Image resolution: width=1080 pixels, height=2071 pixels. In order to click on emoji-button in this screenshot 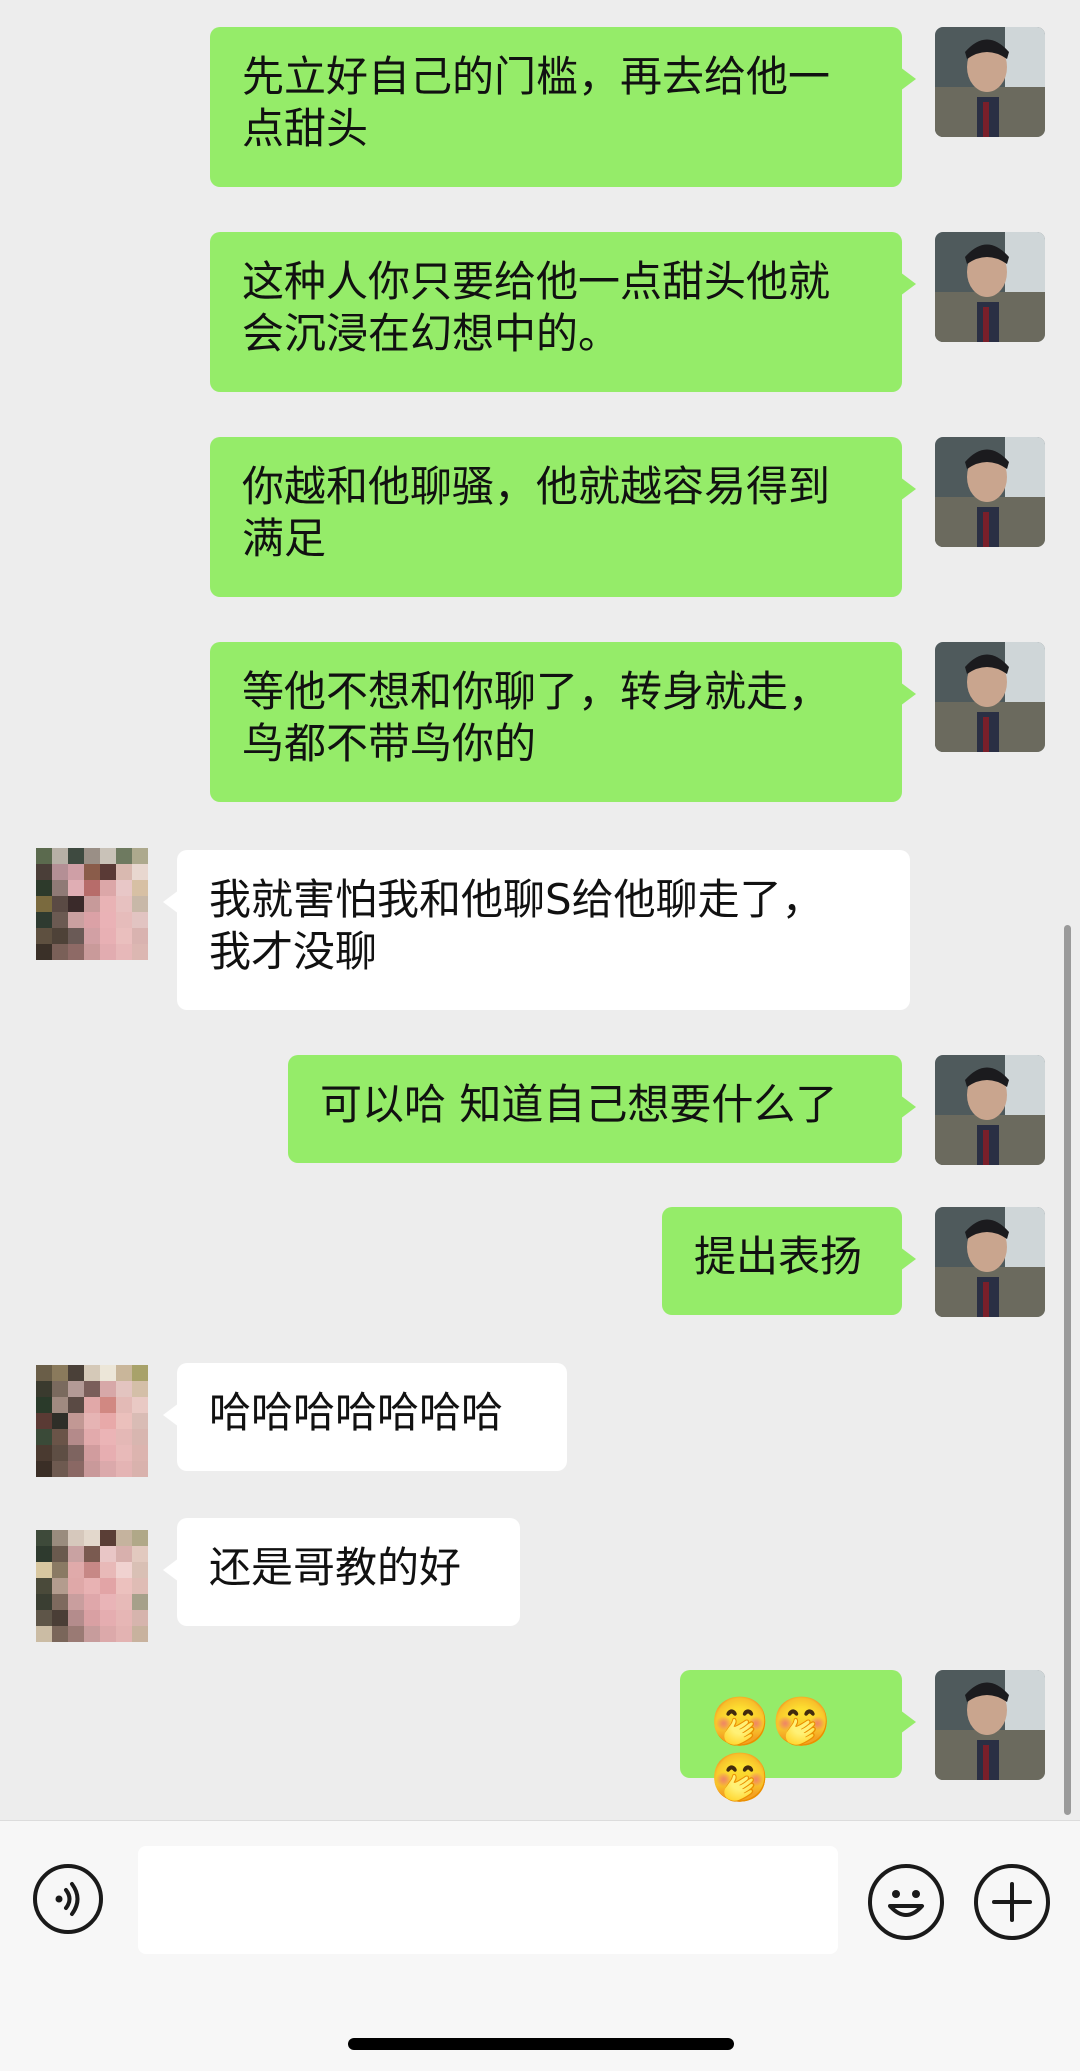, I will do `click(906, 1902)`.